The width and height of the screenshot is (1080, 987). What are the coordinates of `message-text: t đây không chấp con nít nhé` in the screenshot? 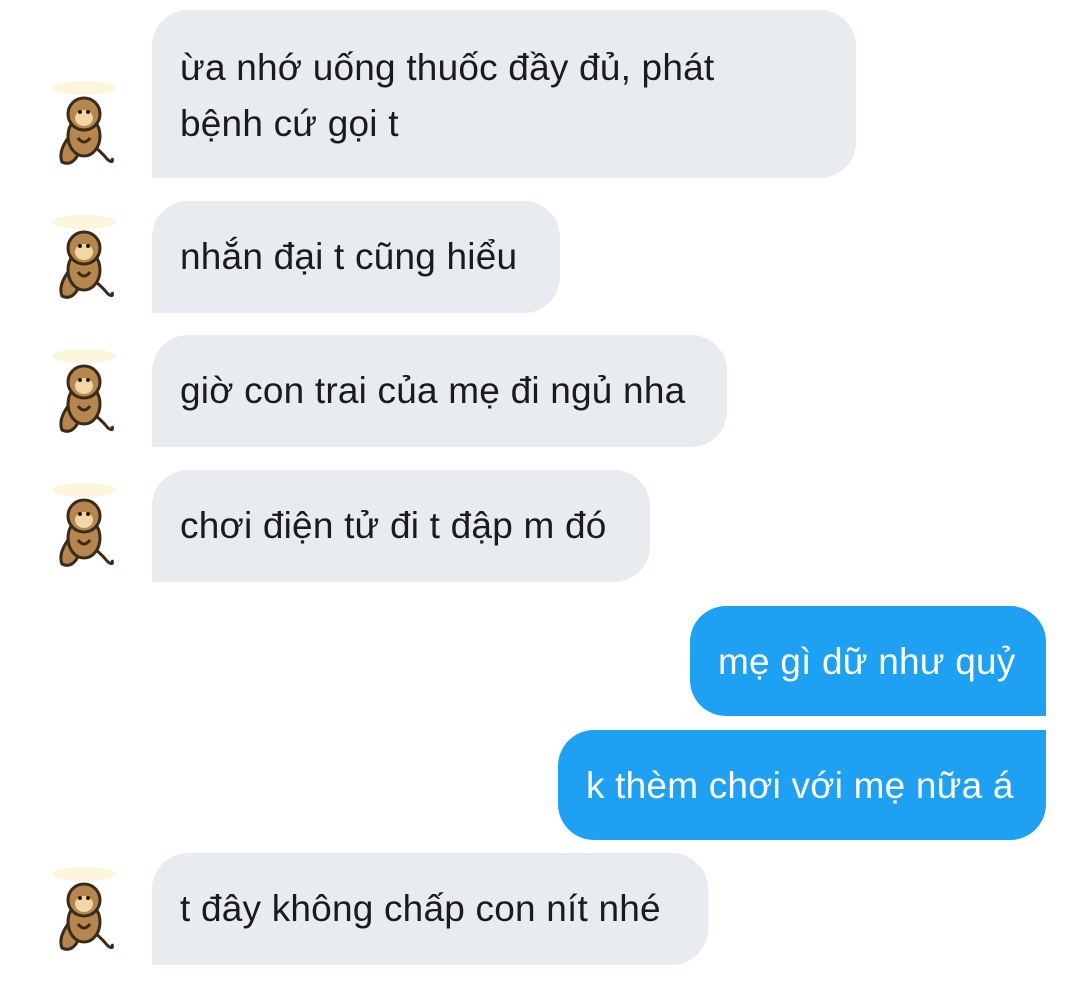 It's located at (420, 908).